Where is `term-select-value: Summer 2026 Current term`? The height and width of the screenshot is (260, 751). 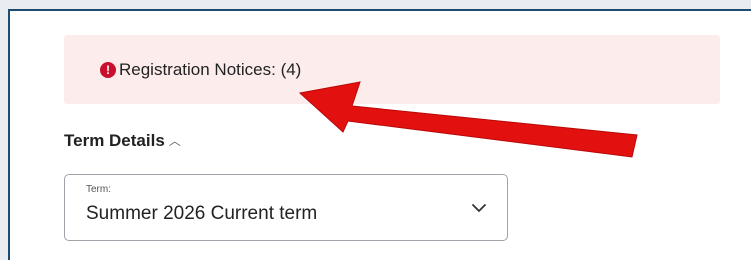
term-select-value: Summer 2026 Current term is located at coordinates (202, 213).